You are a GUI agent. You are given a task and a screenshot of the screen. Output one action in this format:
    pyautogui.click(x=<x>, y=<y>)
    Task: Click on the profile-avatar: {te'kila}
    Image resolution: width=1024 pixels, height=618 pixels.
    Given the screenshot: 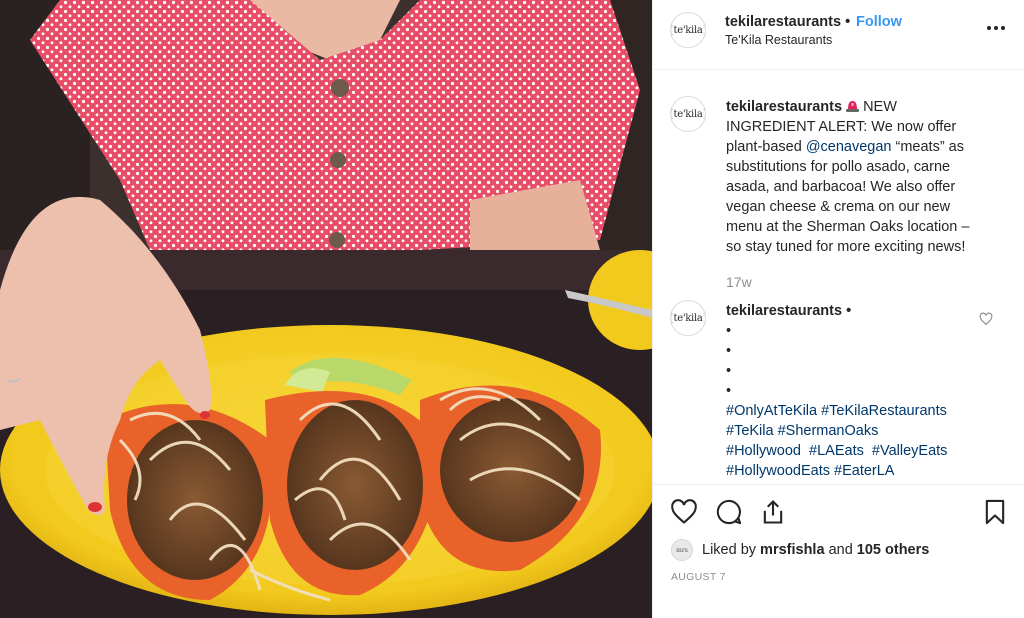 What is the action you would take?
    pyautogui.click(x=688, y=30)
    